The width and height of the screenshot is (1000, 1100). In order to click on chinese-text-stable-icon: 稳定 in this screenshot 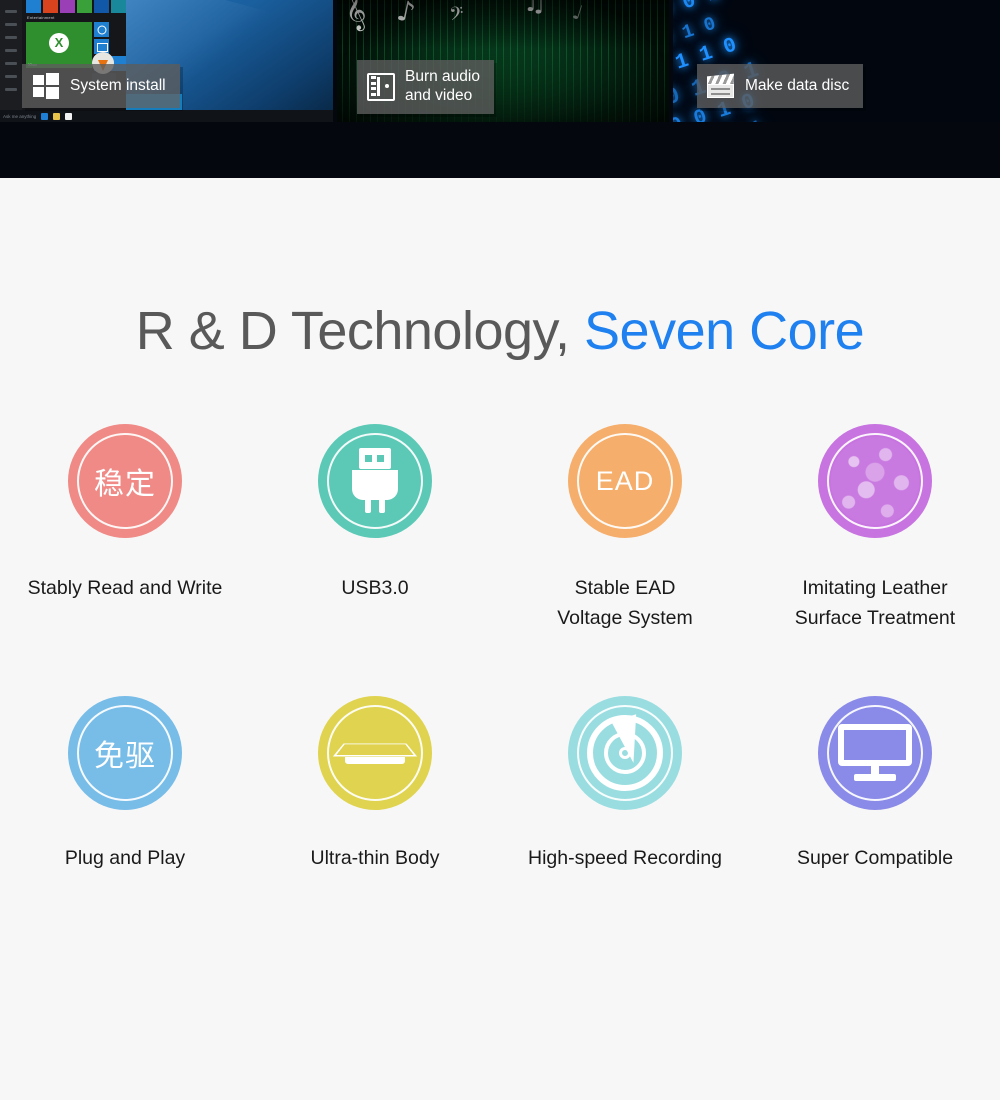, I will do `click(125, 484)`.